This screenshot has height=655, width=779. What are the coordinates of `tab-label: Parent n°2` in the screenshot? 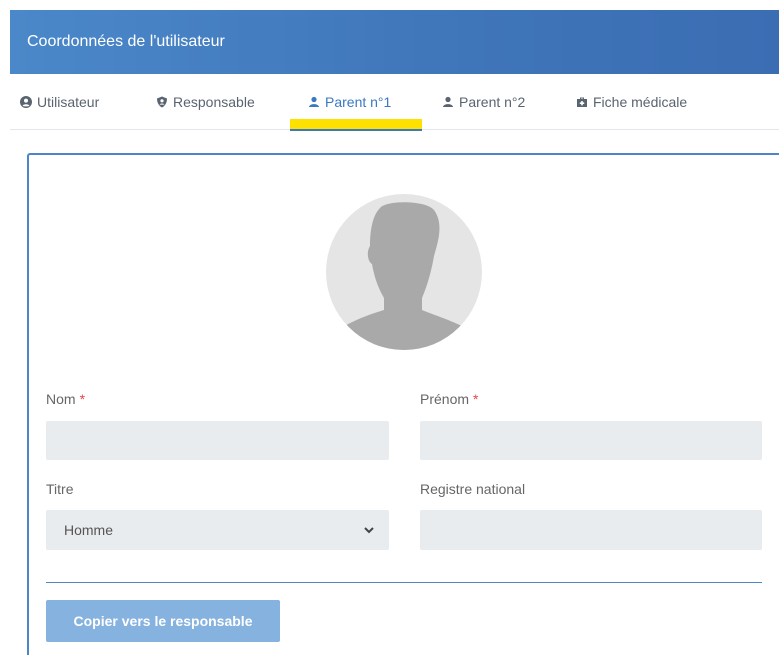 It's located at (492, 102).